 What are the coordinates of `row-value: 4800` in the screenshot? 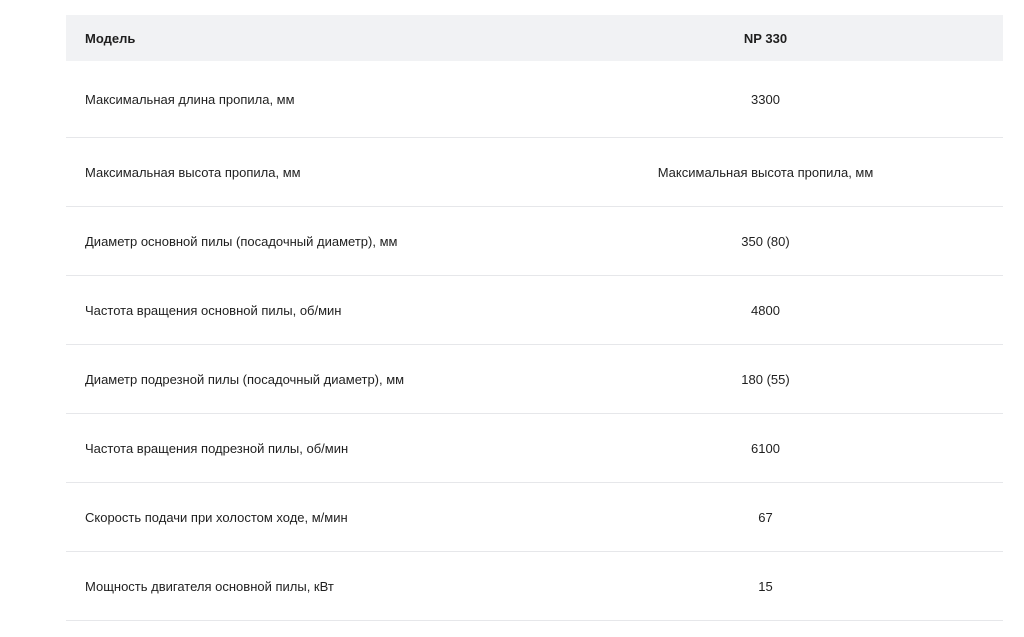 It's located at (765, 310).